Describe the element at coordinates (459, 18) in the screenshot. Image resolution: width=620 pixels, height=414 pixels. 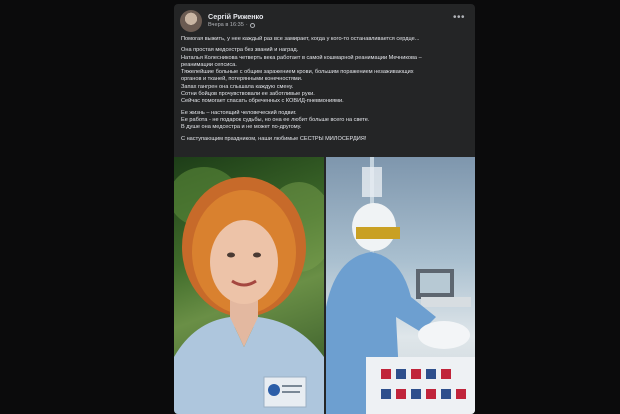
I see `more-options-icon: •••` at that location.